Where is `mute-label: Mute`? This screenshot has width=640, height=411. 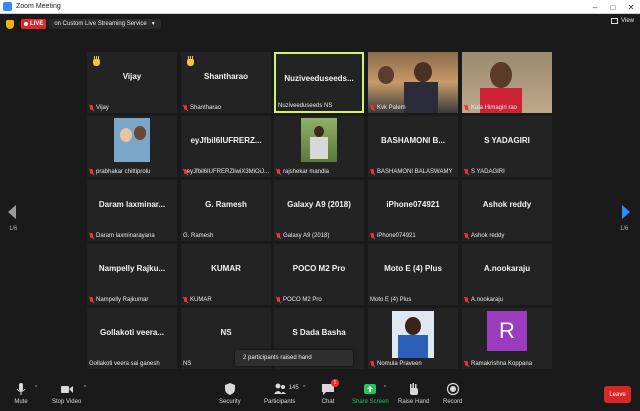 mute-label: Mute is located at coordinates (21, 402).